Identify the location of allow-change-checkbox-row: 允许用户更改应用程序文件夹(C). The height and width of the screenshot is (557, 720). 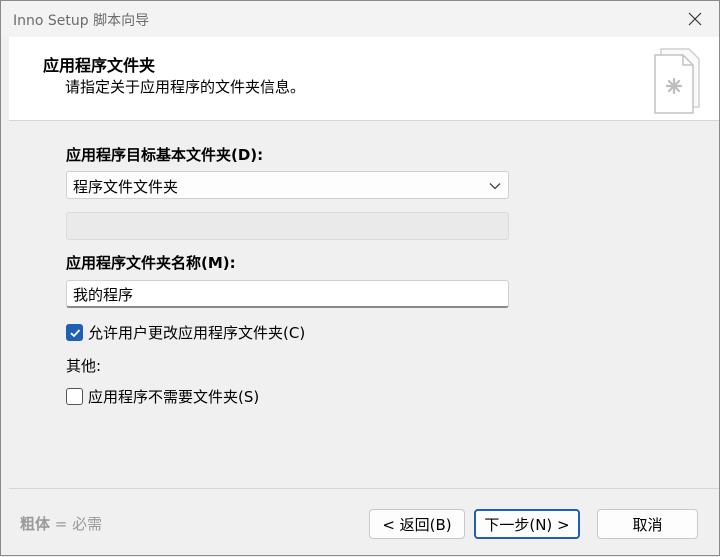
(185, 332).